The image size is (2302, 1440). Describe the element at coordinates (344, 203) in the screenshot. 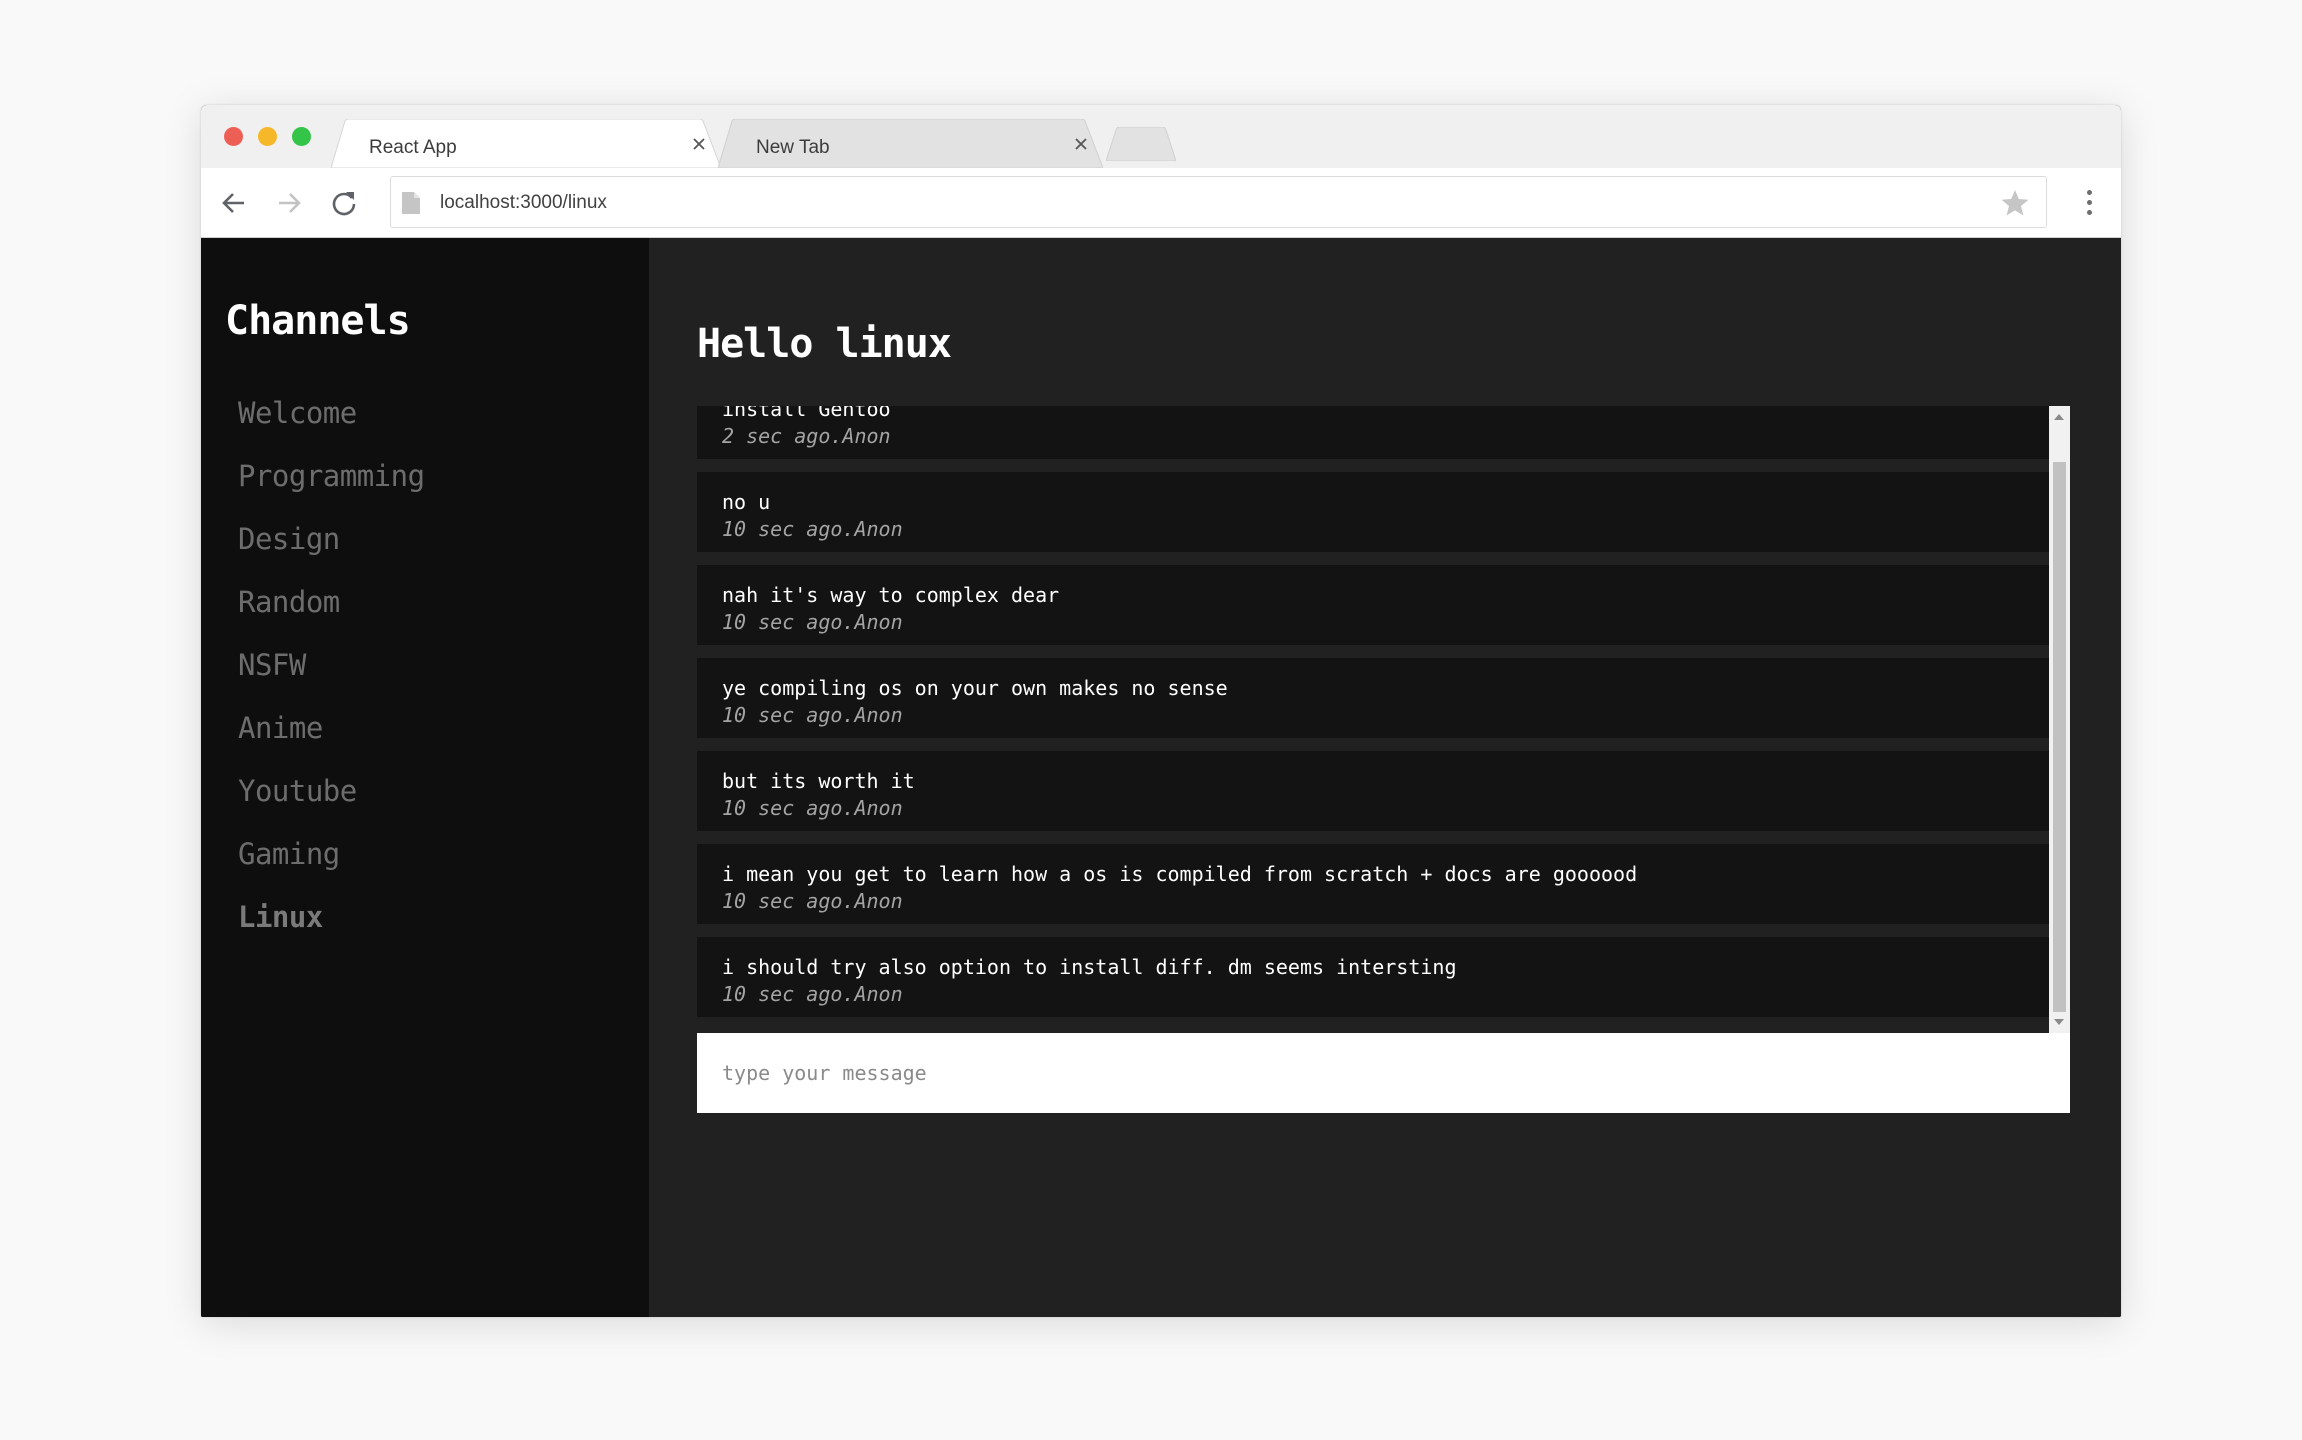

I see `reload-icon` at that location.